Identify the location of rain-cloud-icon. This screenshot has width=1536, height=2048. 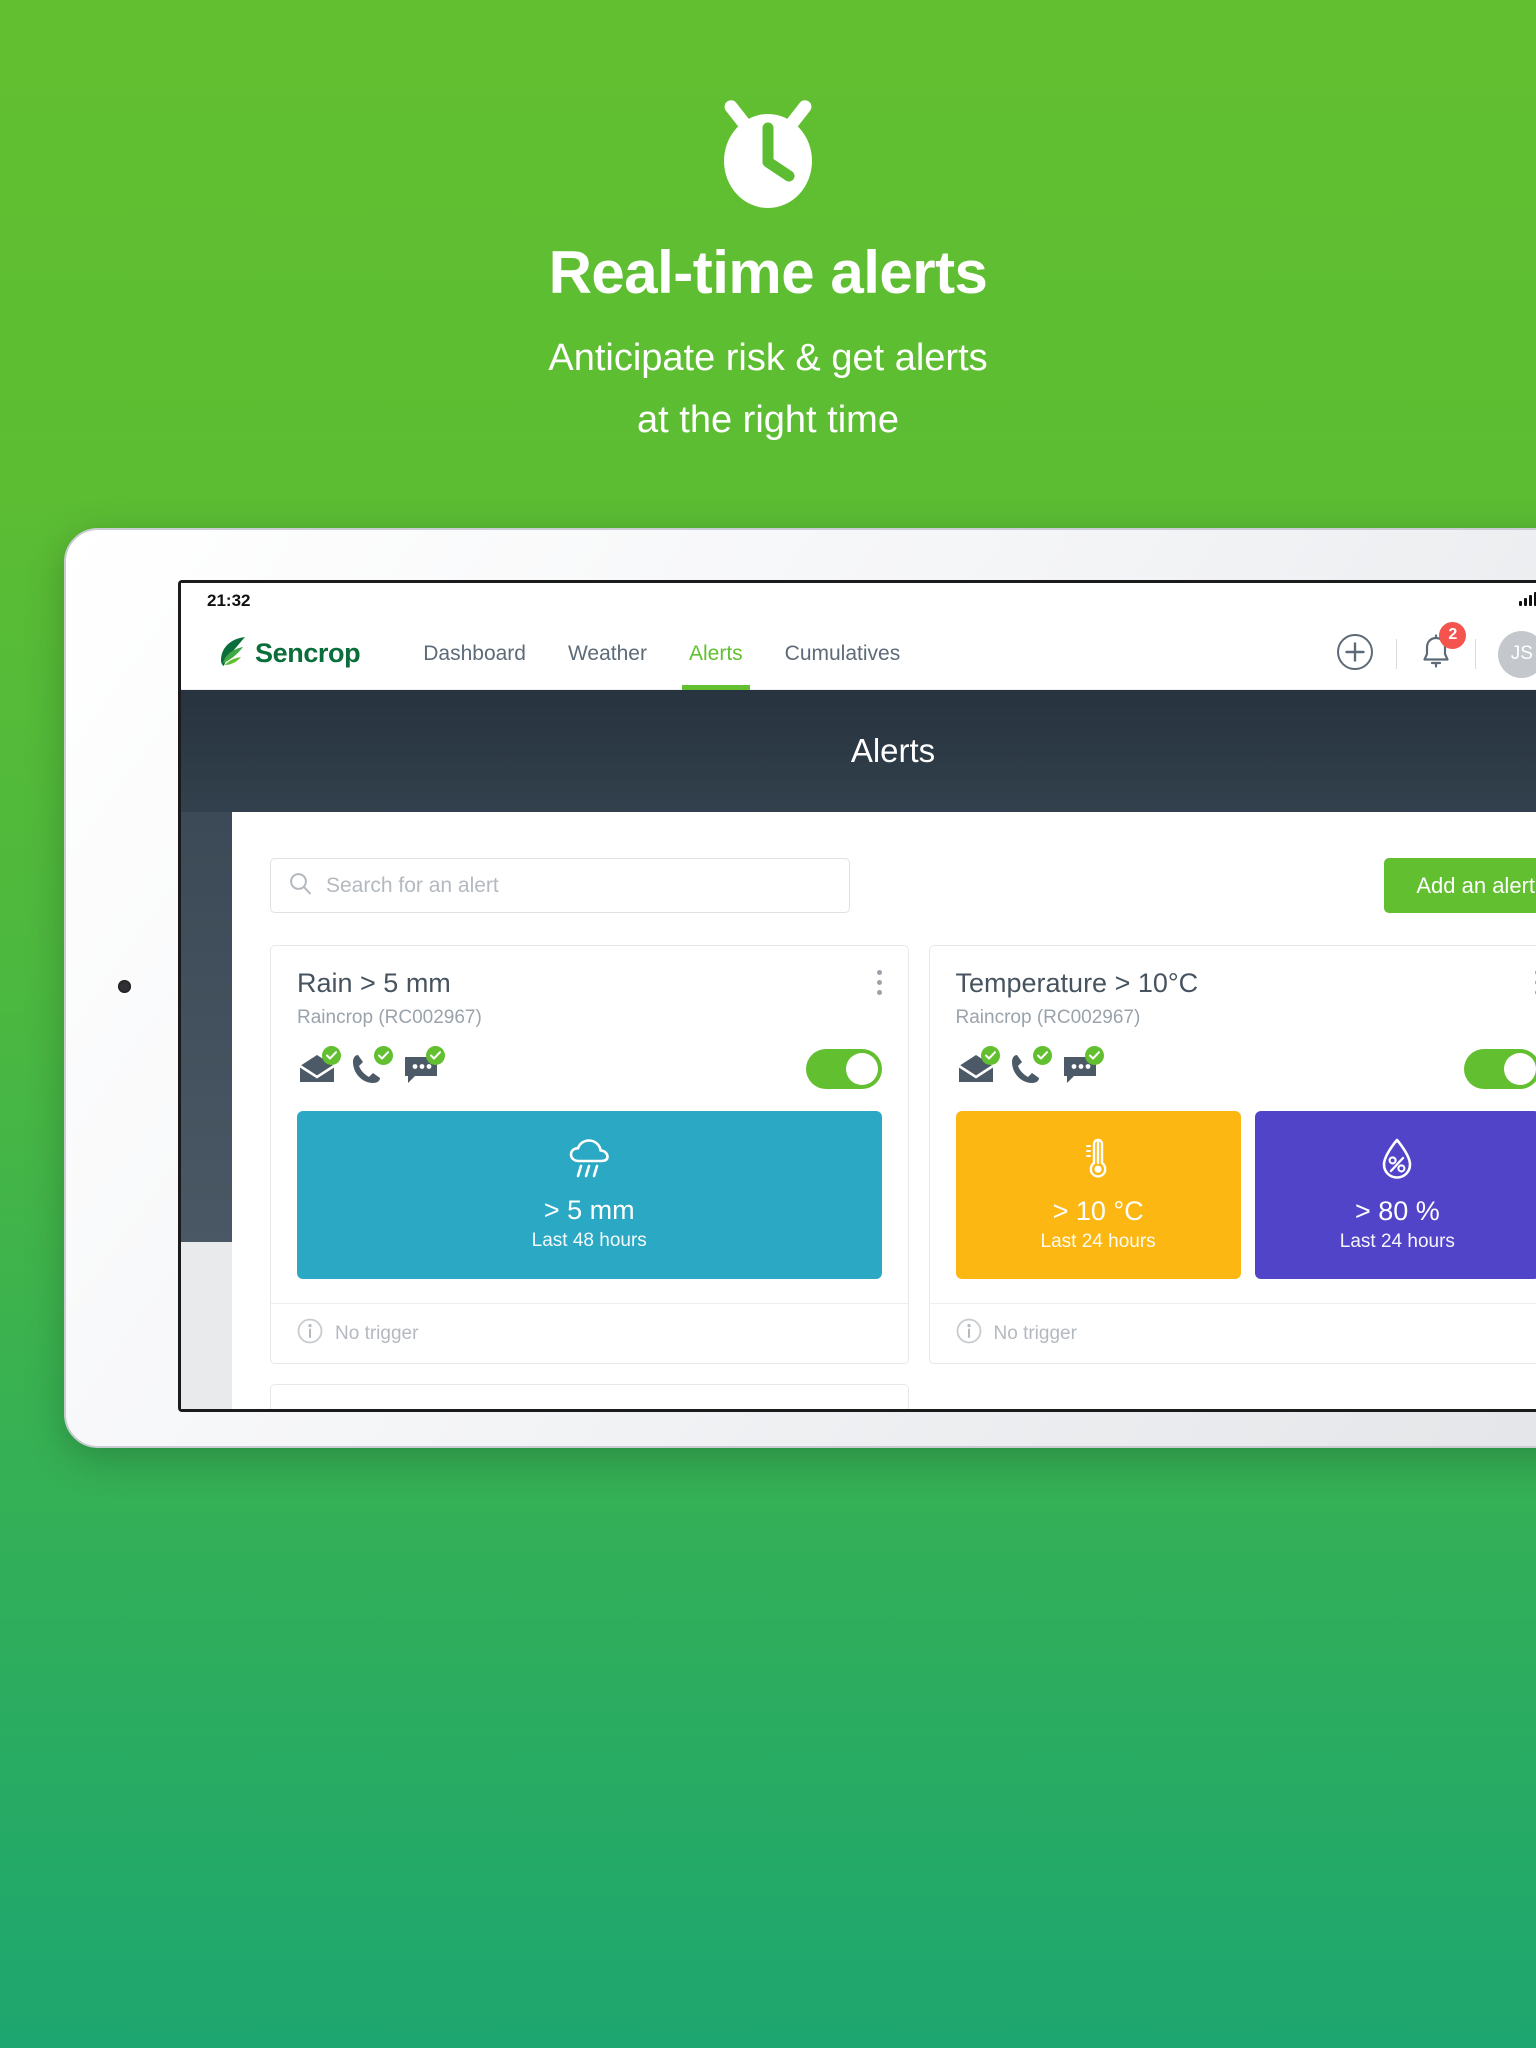
(589, 1161).